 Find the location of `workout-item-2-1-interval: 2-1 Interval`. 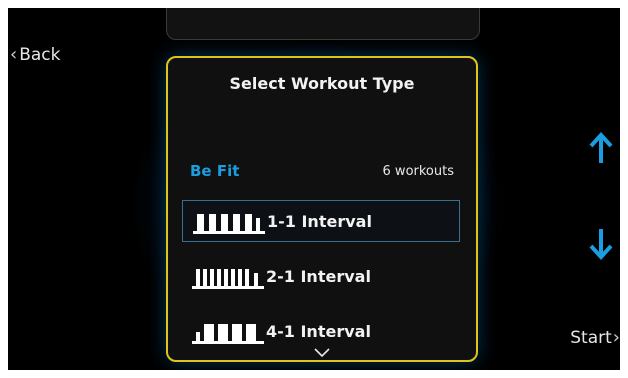

workout-item-2-1-interval: 2-1 Interval is located at coordinates (321, 276).